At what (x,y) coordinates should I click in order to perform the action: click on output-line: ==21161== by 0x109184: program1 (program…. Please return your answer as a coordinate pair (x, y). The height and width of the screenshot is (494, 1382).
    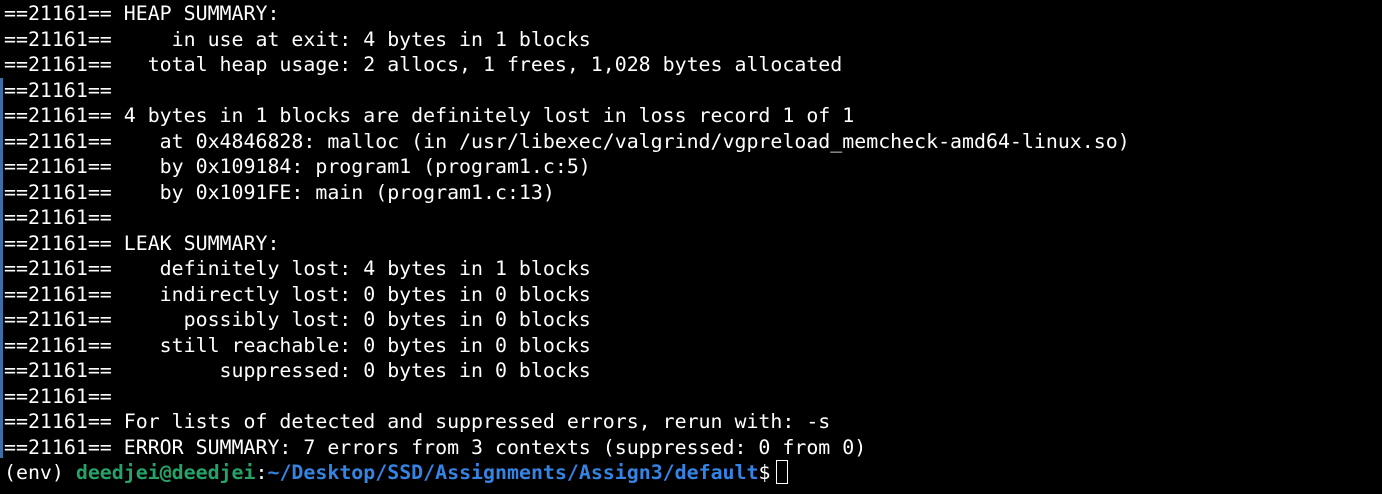
    Looking at the image, I should click on (297, 166).